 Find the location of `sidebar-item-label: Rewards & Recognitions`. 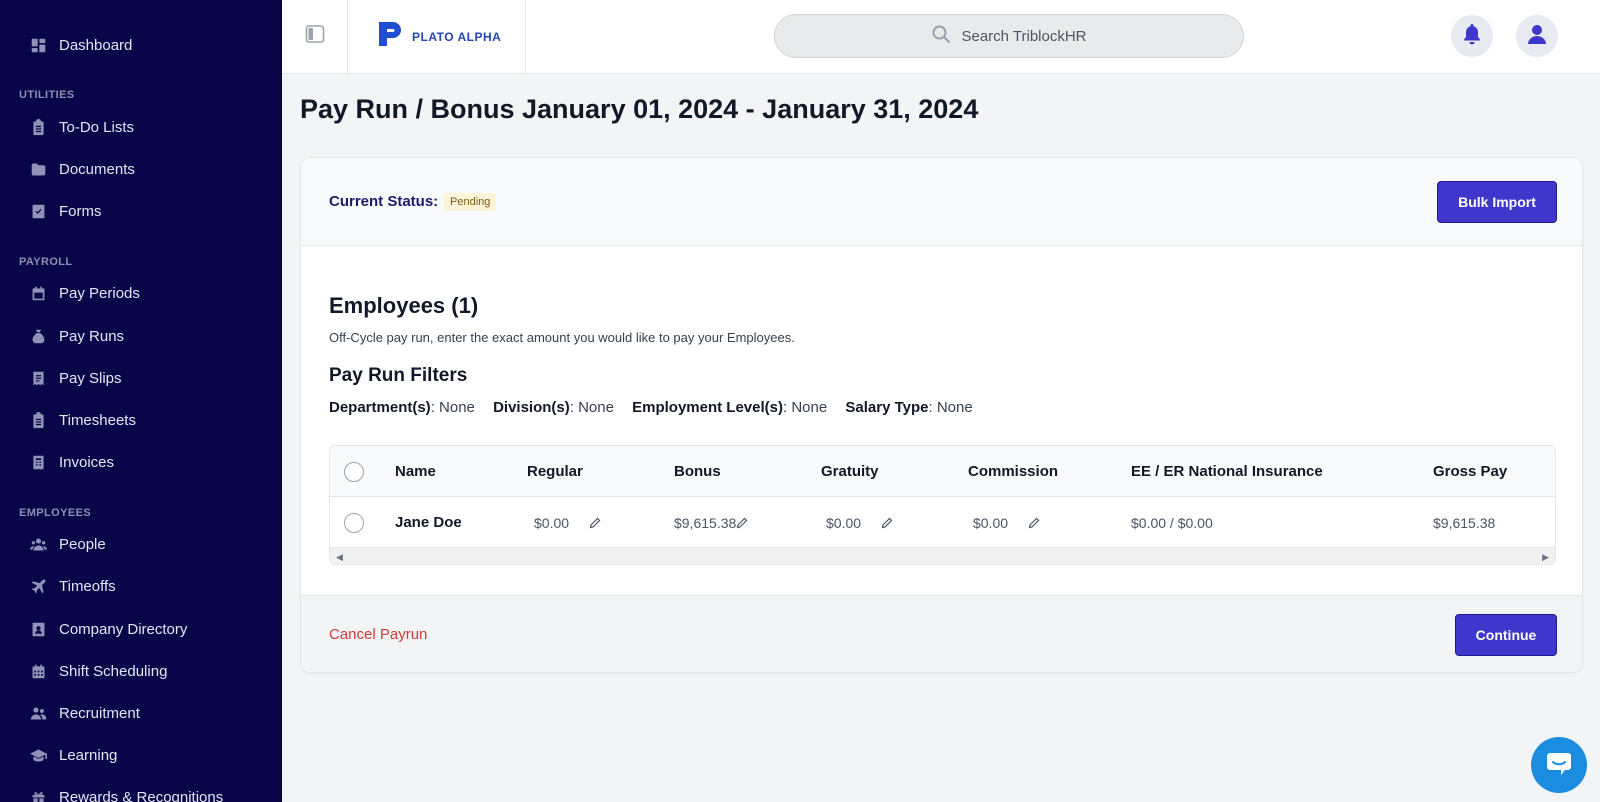

sidebar-item-label: Rewards & Recognitions is located at coordinates (141, 795).